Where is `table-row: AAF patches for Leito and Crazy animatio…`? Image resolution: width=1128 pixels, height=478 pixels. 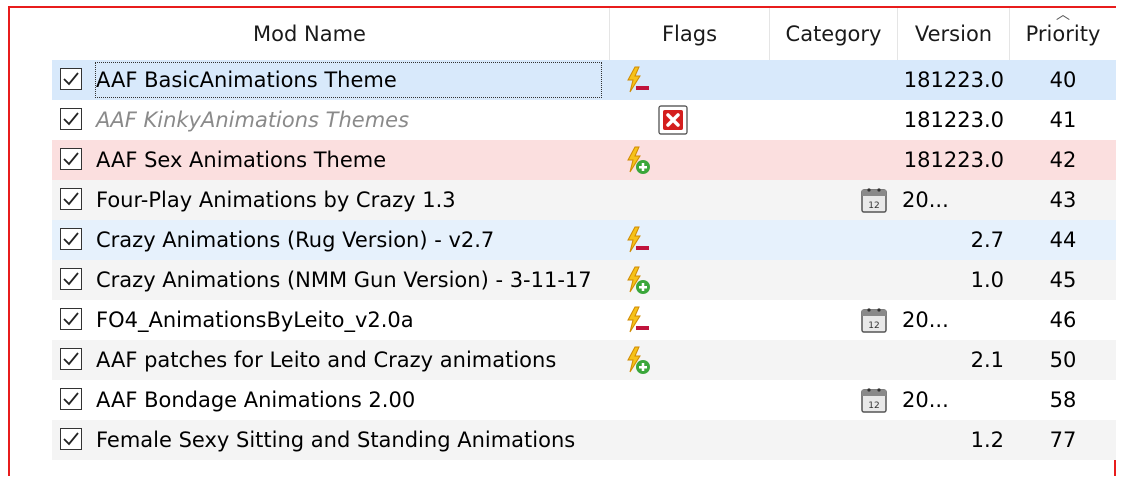
table-row: AAF patches for Leito and Crazy animatio… is located at coordinates (584, 360).